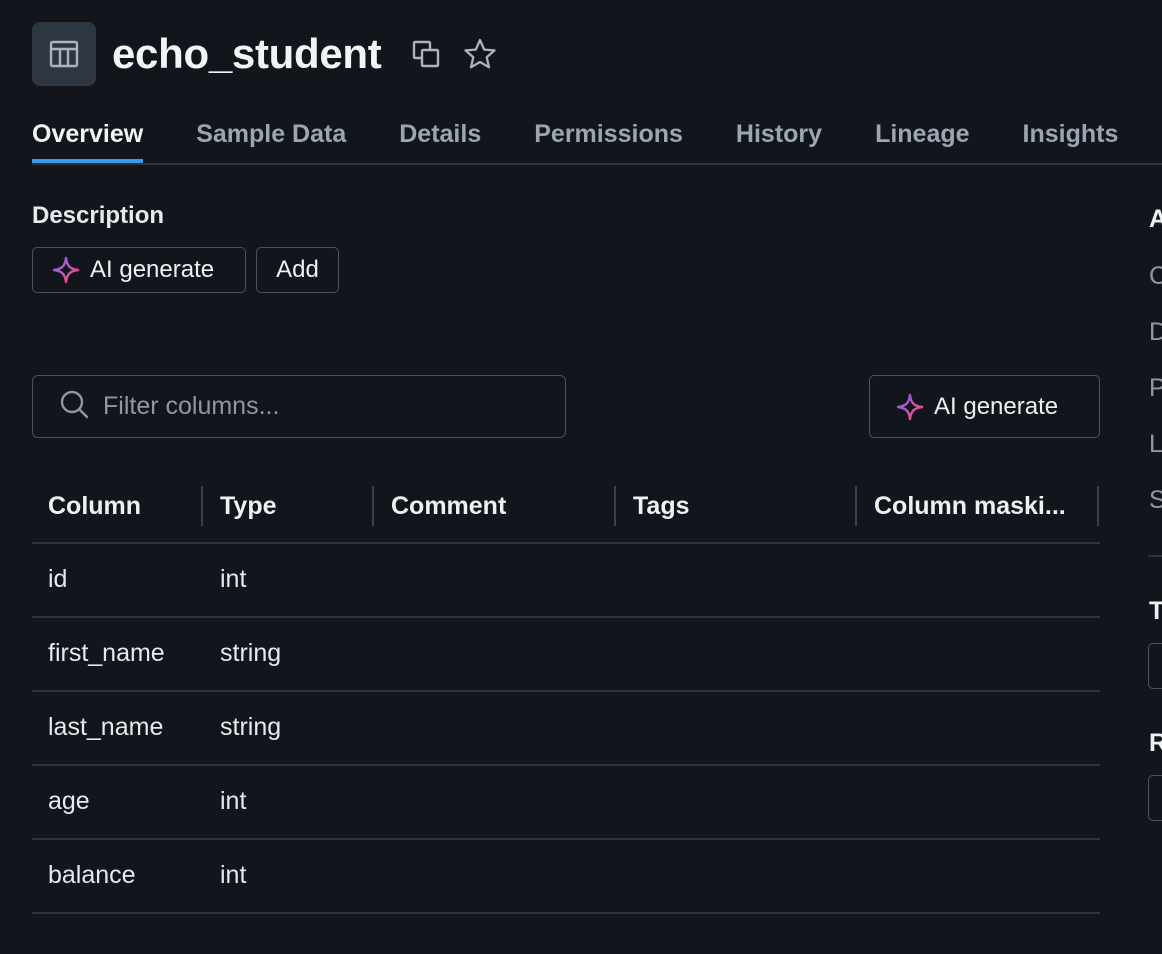  I want to click on add-description-button: Add, so click(297, 270).